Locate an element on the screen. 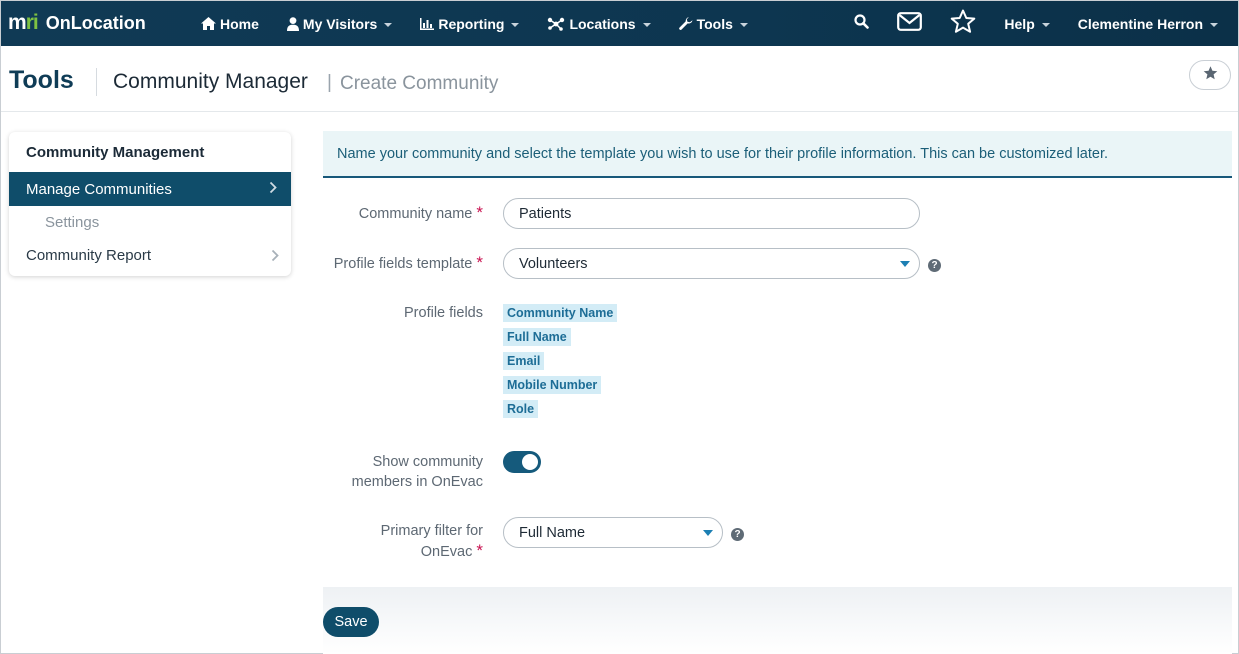  save-button: Save is located at coordinates (351, 622).